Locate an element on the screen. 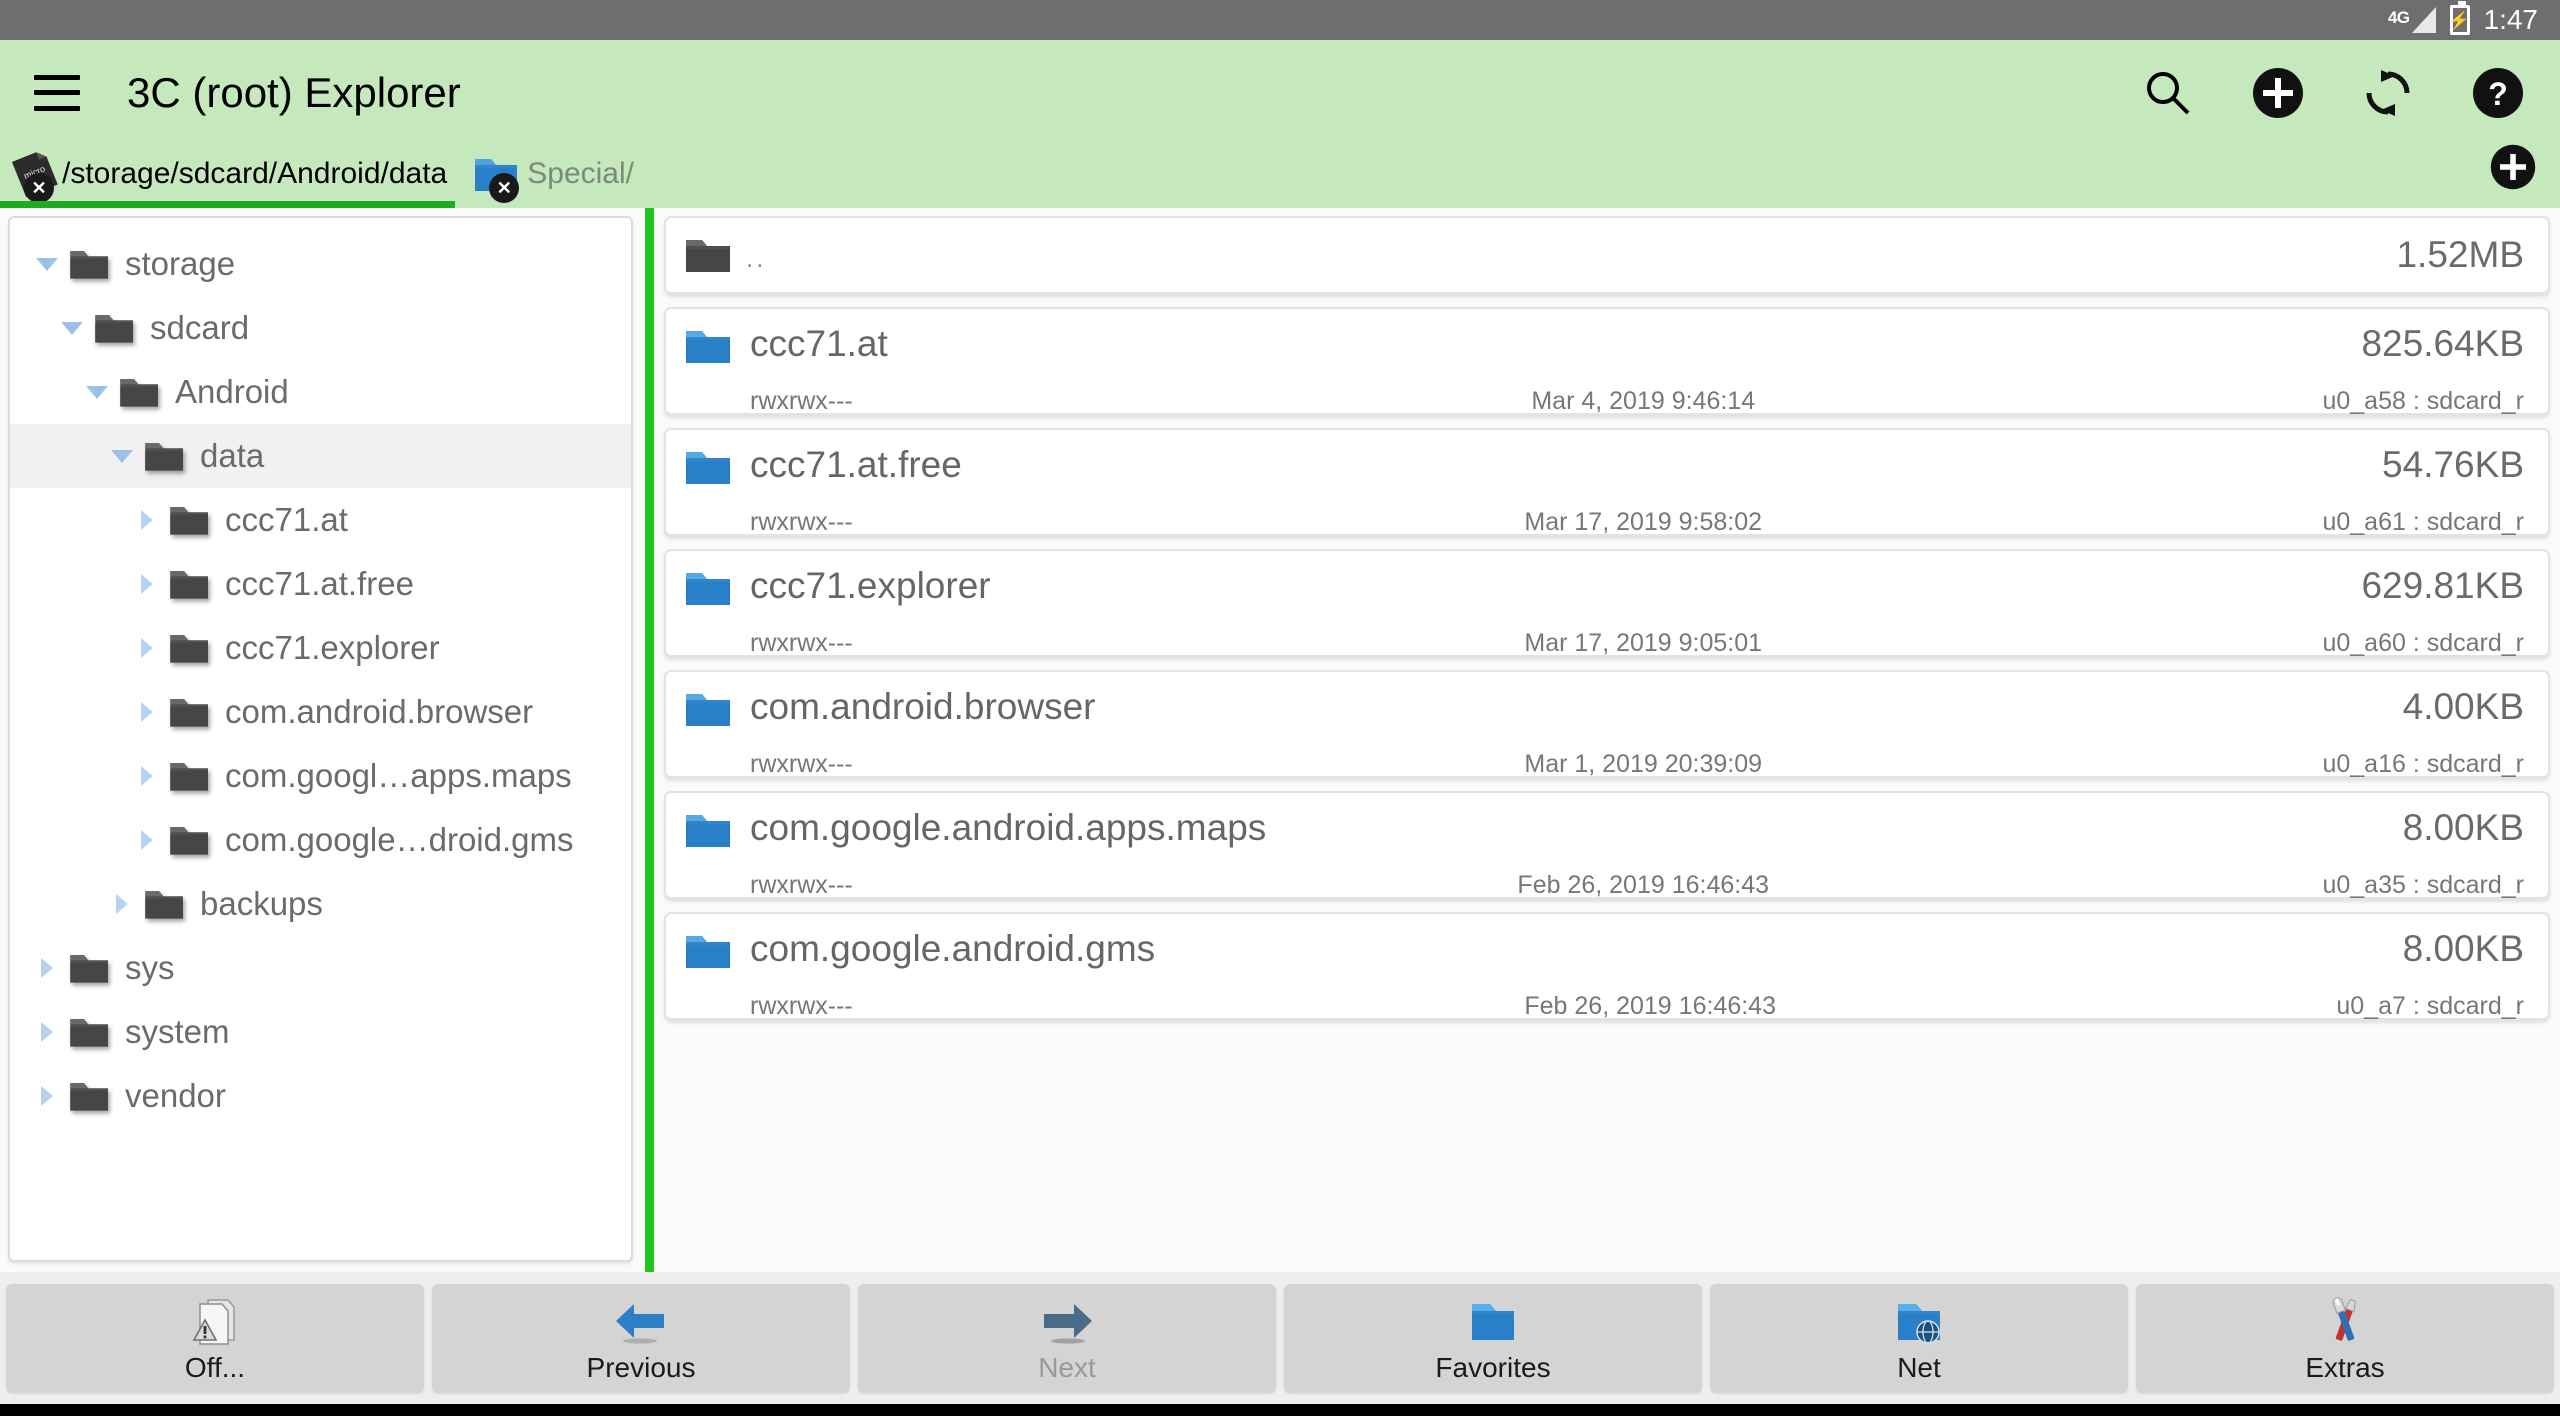 The width and height of the screenshot is (2560, 1416). file-warning-icon is located at coordinates (215, 1321).